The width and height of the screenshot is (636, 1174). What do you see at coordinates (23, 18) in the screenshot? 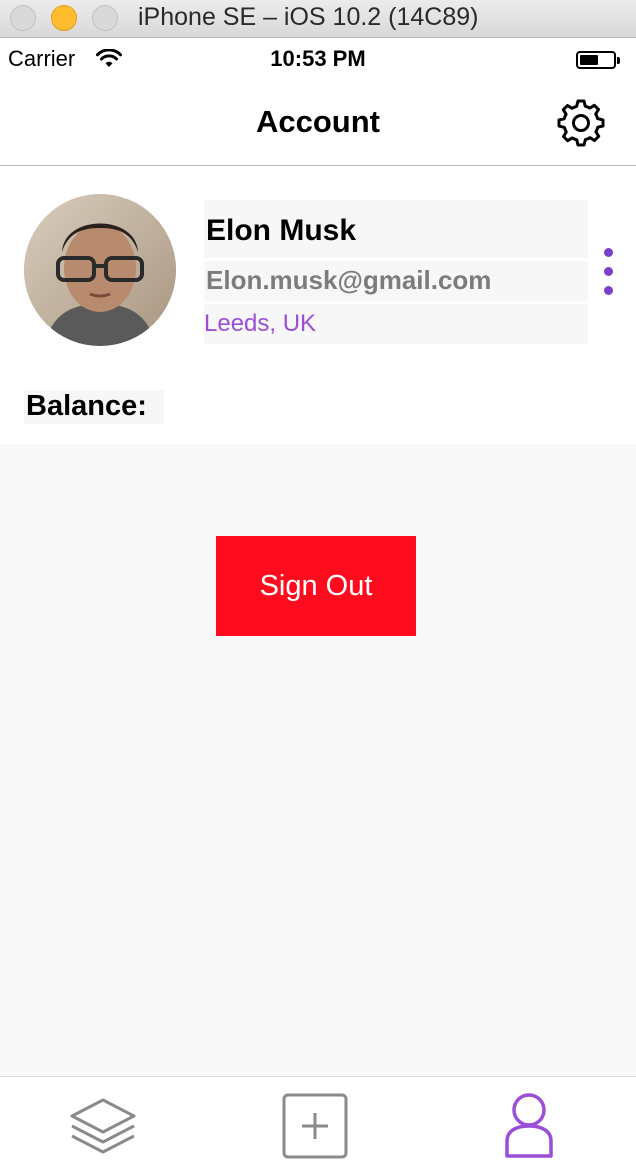
I see `window-close-button` at bounding box center [23, 18].